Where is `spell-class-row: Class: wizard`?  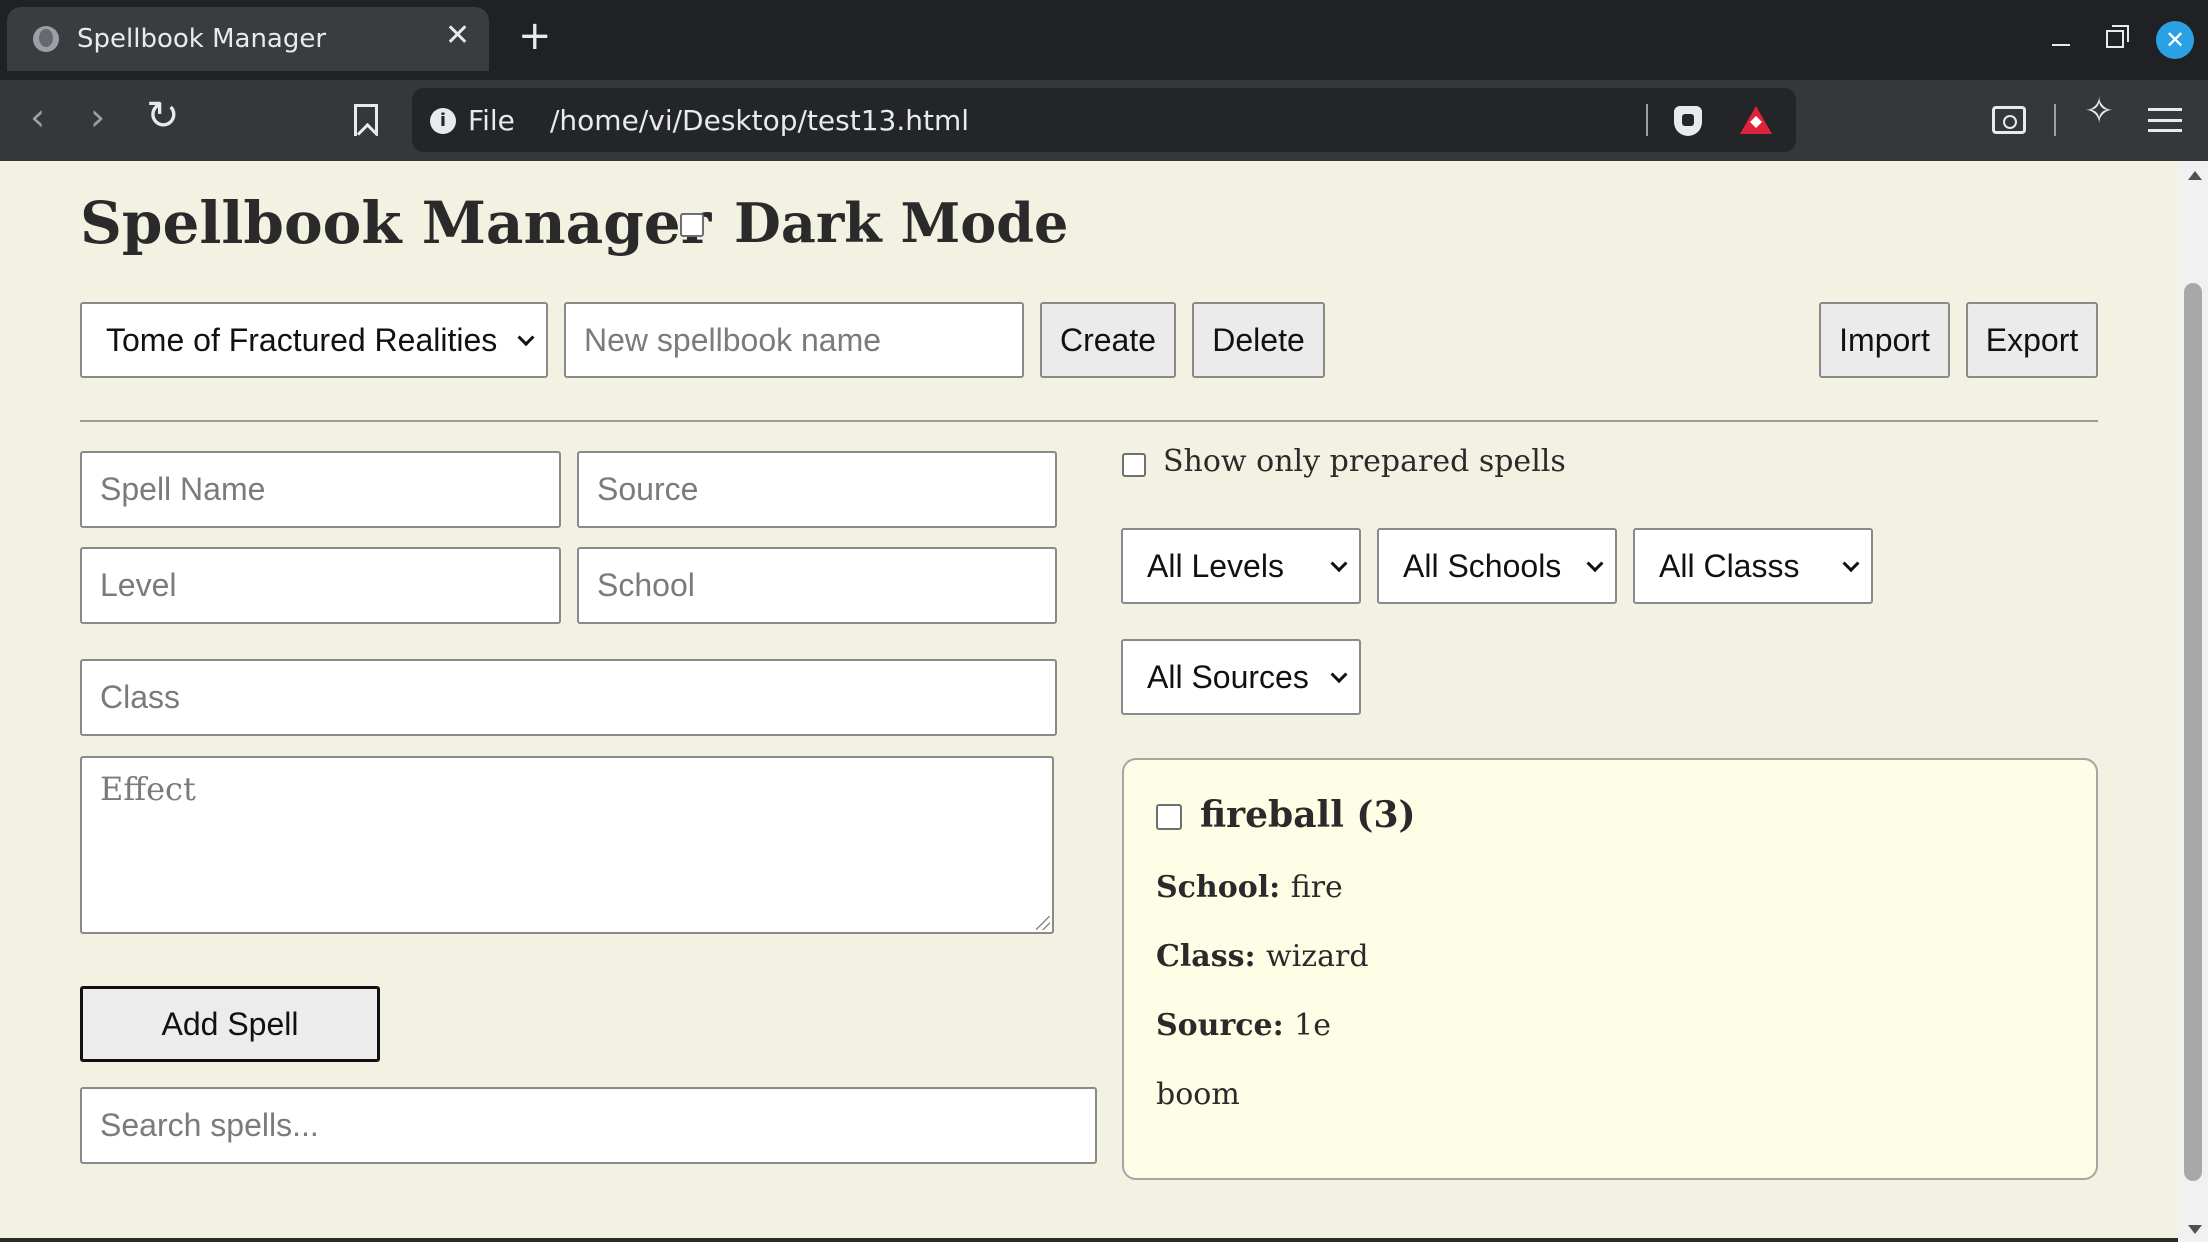 spell-class-row: Class: wizard is located at coordinates (1262, 956).